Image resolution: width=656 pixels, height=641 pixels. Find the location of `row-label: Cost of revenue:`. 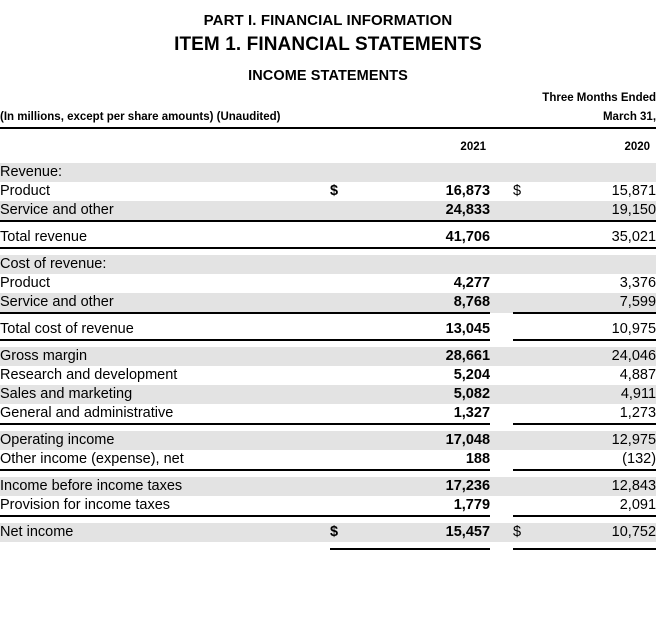

row-label: Cost of revenue: is located at coordinates (165, 264).